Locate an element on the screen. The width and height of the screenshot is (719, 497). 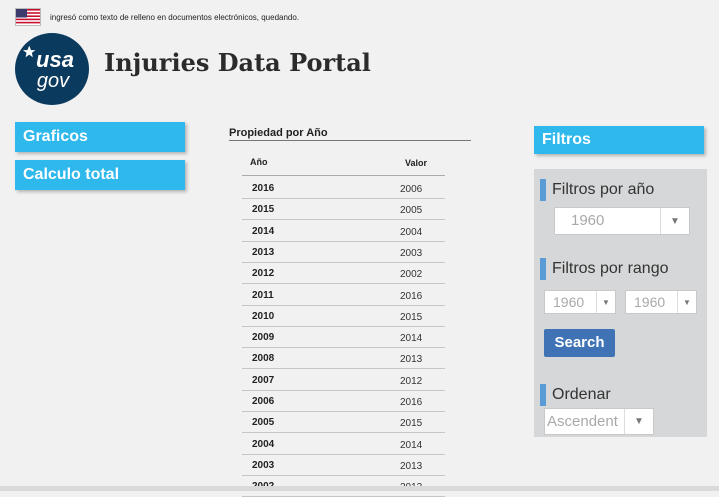
logo-line1: usa is located at coordinates (55, 59).